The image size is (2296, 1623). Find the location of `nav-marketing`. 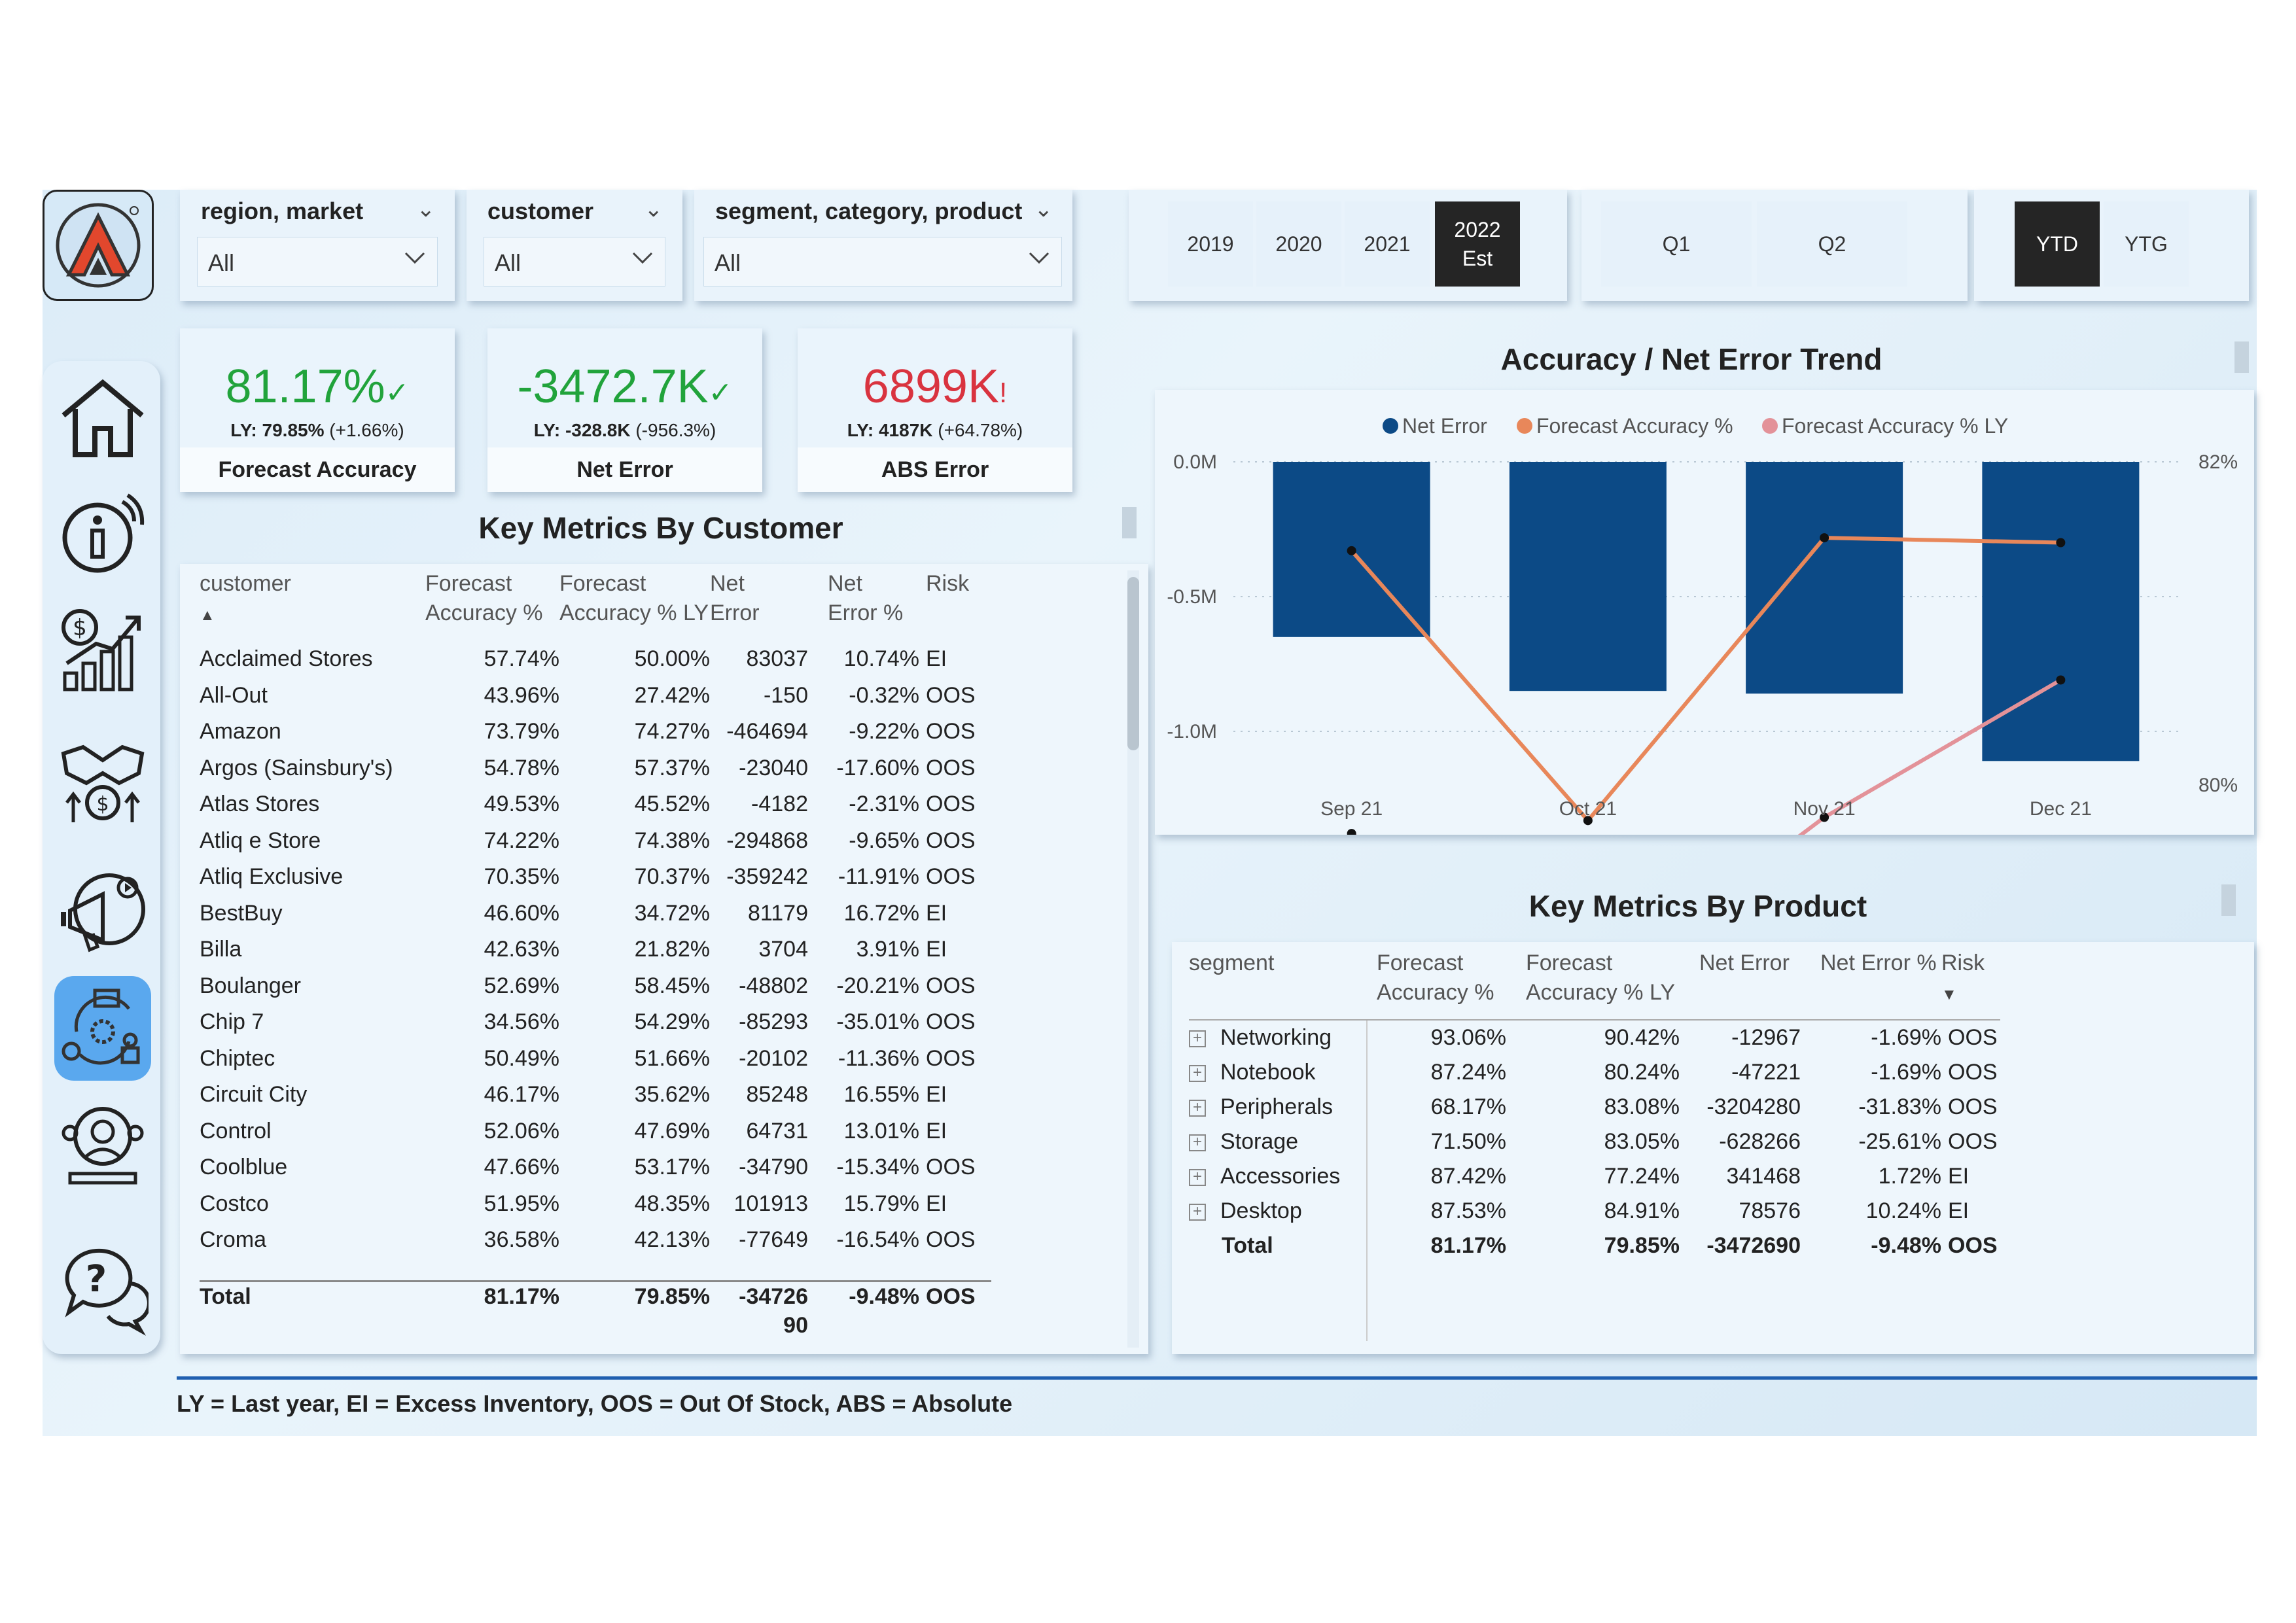

nav-marketing is located at coordinates (102, 911).